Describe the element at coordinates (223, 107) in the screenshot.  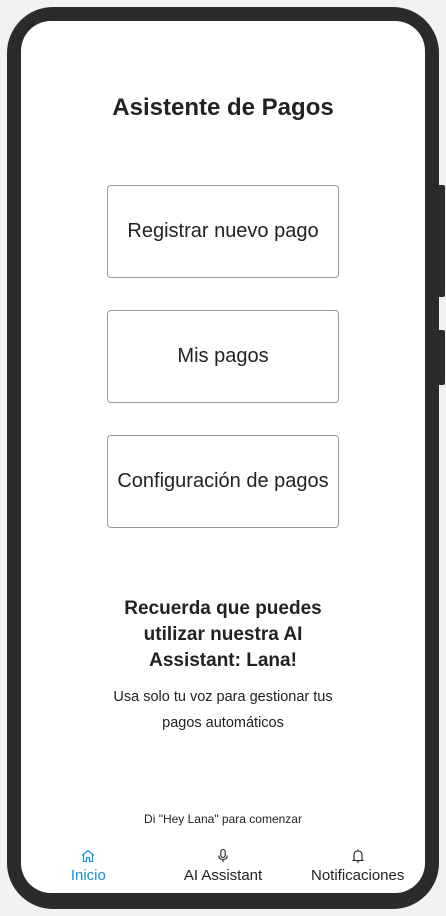
I see `page-title: Asistente de Pagos` at that location.